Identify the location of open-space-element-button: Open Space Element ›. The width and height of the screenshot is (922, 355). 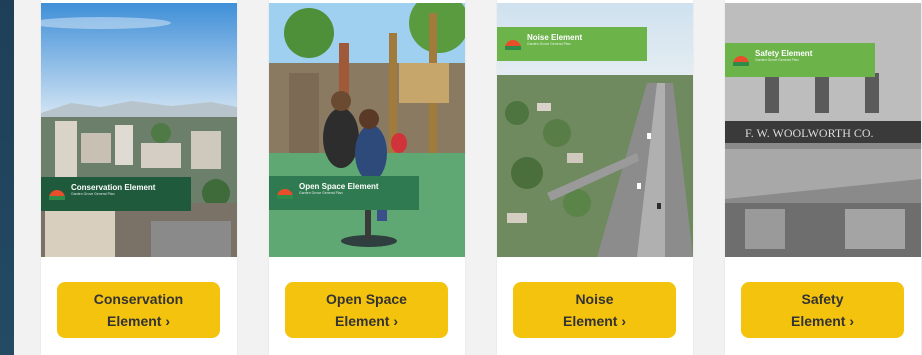
(366, 310).